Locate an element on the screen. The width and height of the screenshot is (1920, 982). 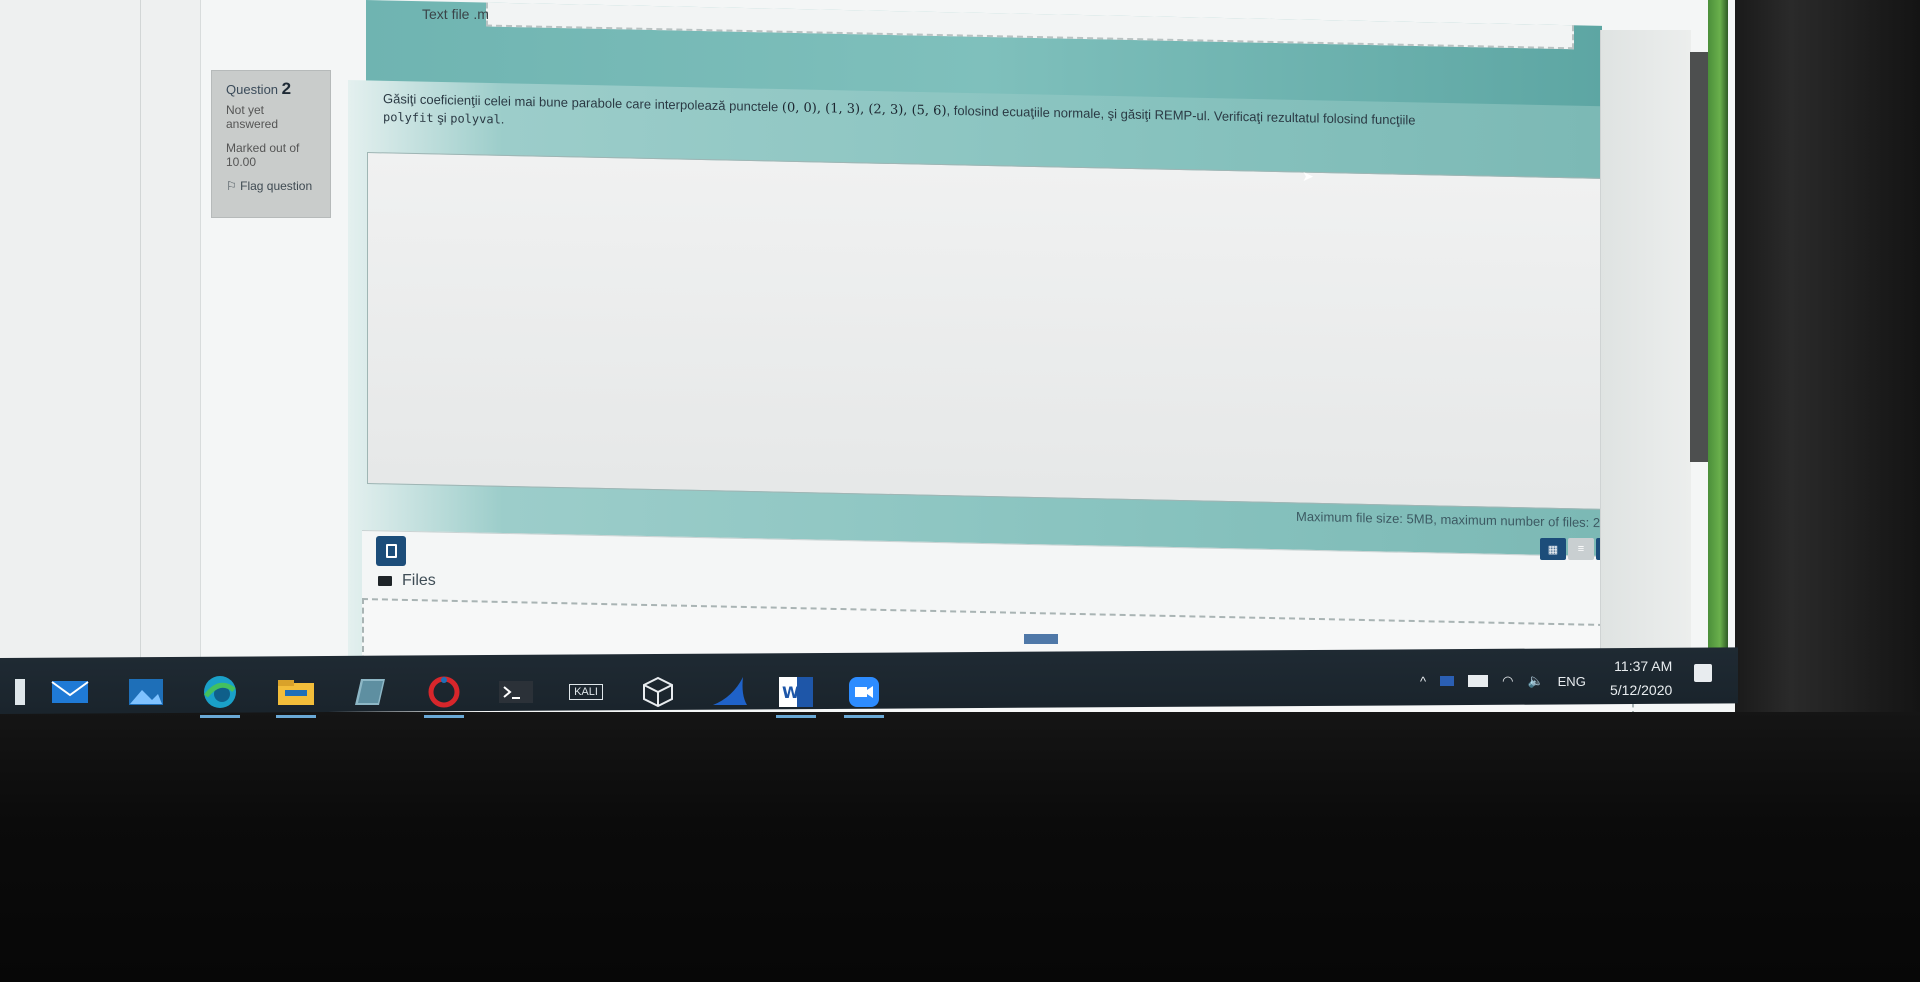
add-file-button is located at coordinates (391, 551).